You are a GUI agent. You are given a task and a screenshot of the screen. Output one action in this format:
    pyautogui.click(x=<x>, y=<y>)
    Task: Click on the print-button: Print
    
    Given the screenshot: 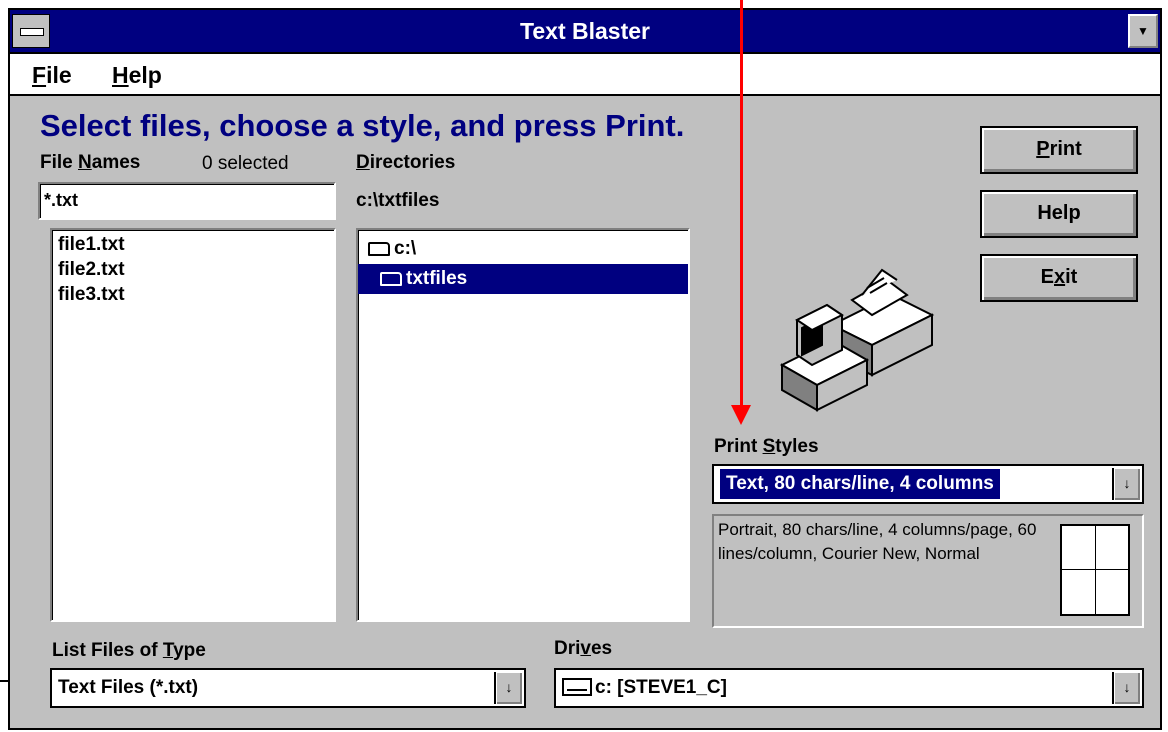 What is the action you would take?
    pyautogui.click(x=1059, y=150)
    